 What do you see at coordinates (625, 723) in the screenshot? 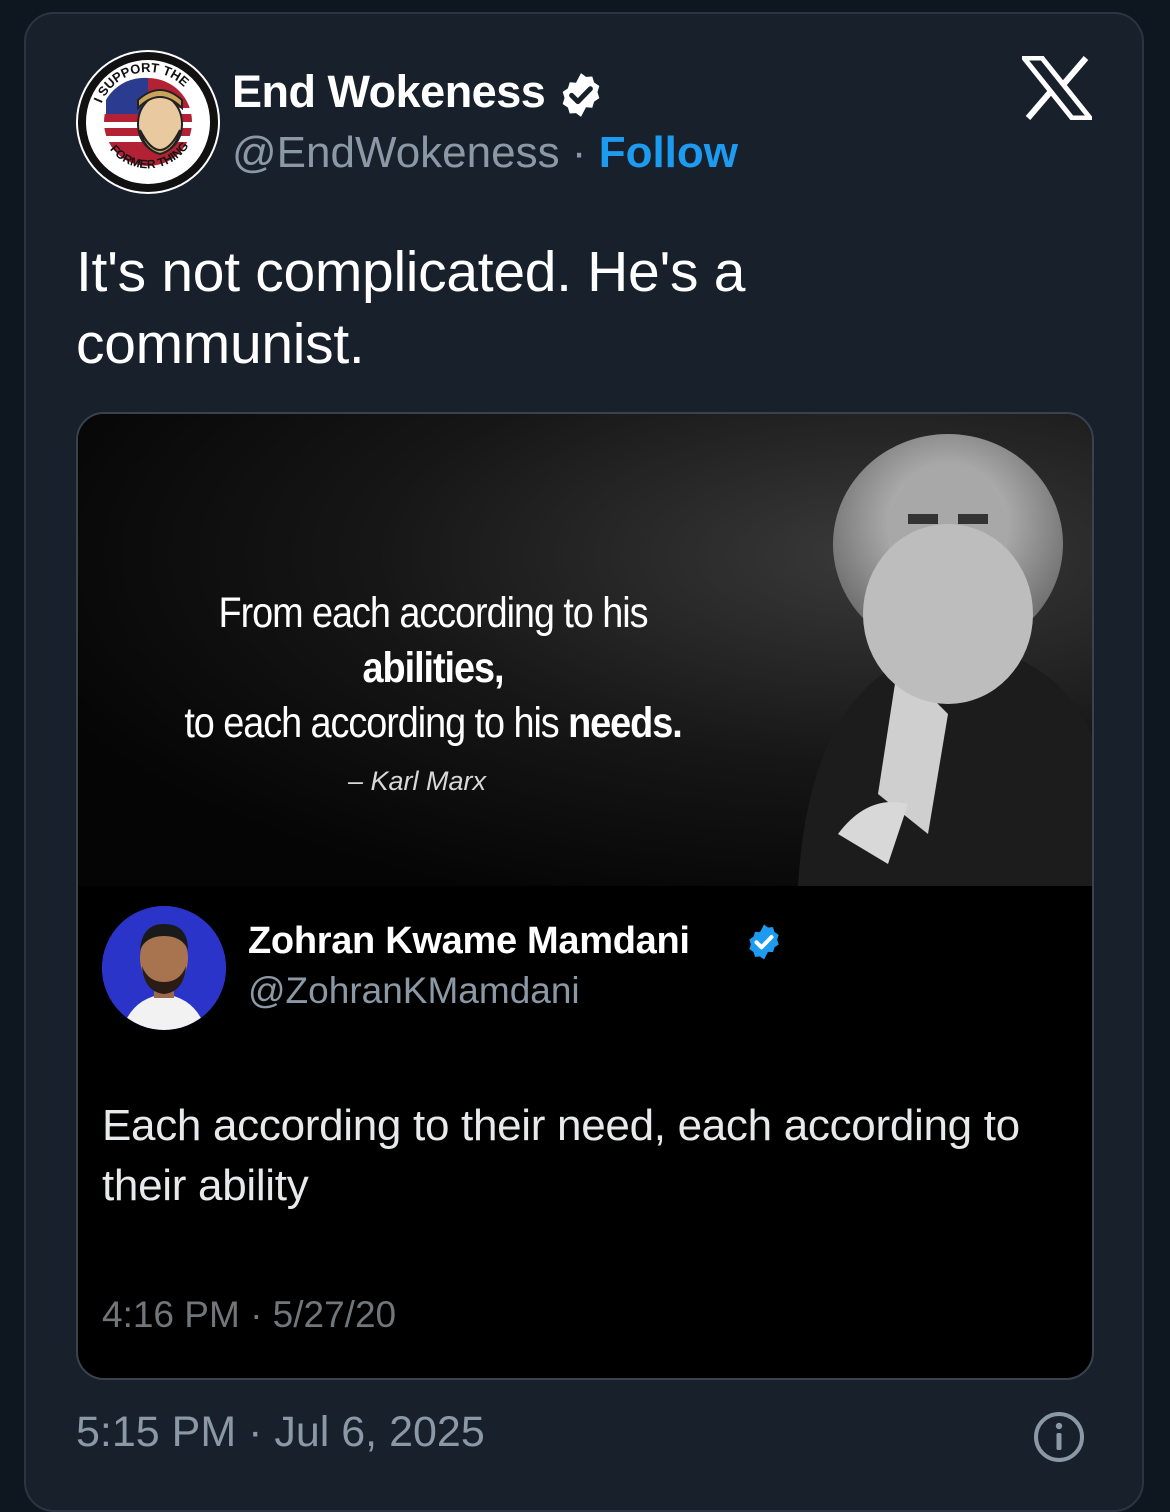
I see `quote-line2-bold: needs.` at bounding box center [625, 723].